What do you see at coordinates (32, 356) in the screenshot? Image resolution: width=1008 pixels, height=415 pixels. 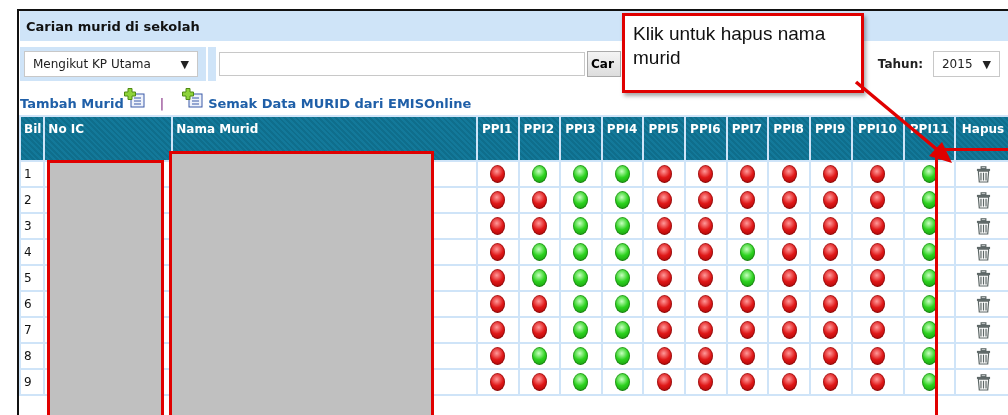 I see `table-cell: 8` at bounding box center [32, 356].